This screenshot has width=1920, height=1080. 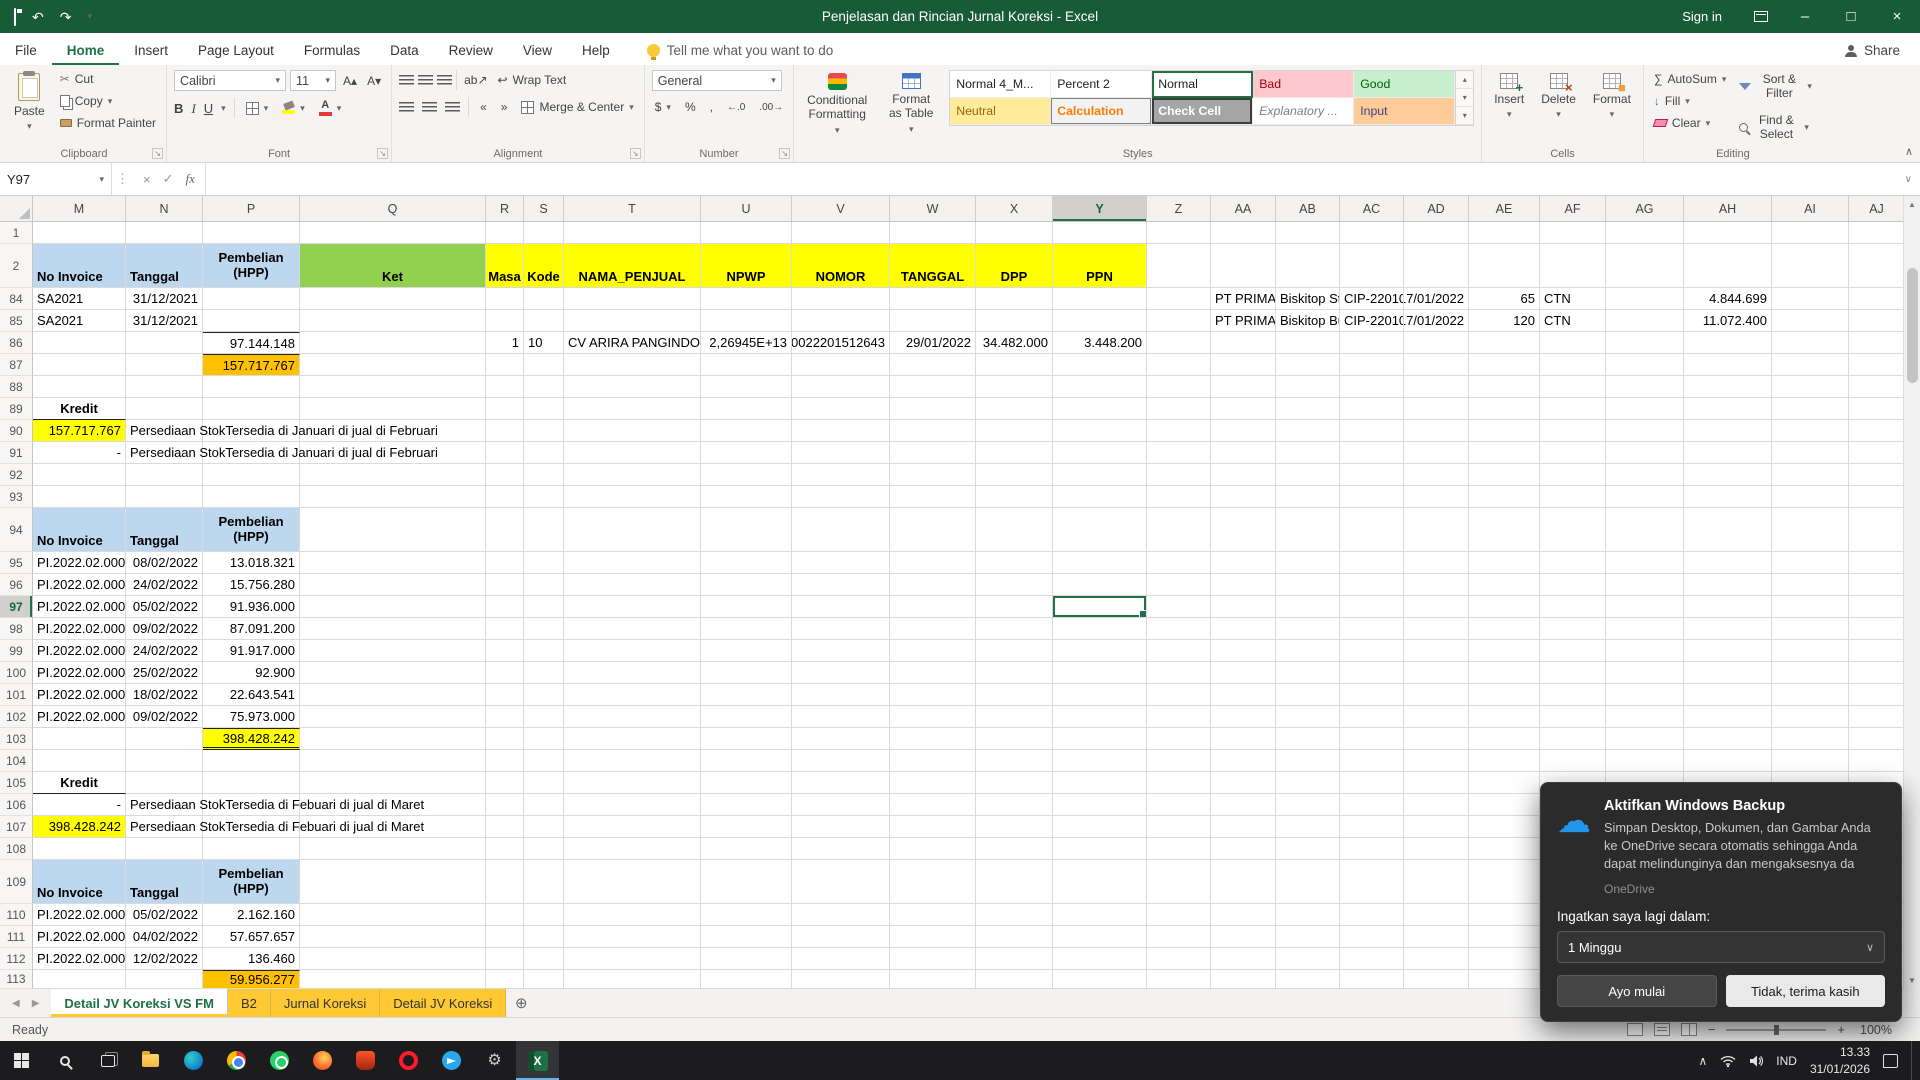 I want to click on cell-AC90, so click(x=1372, y=431).